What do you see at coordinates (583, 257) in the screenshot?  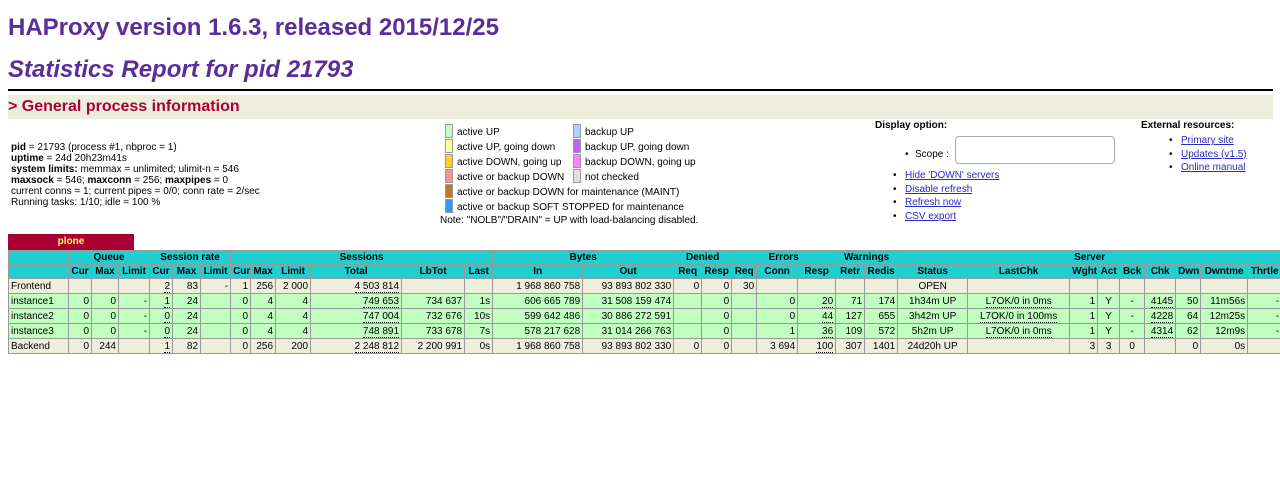 I see `group-header: Bytes` at bounding box center [583, 257].